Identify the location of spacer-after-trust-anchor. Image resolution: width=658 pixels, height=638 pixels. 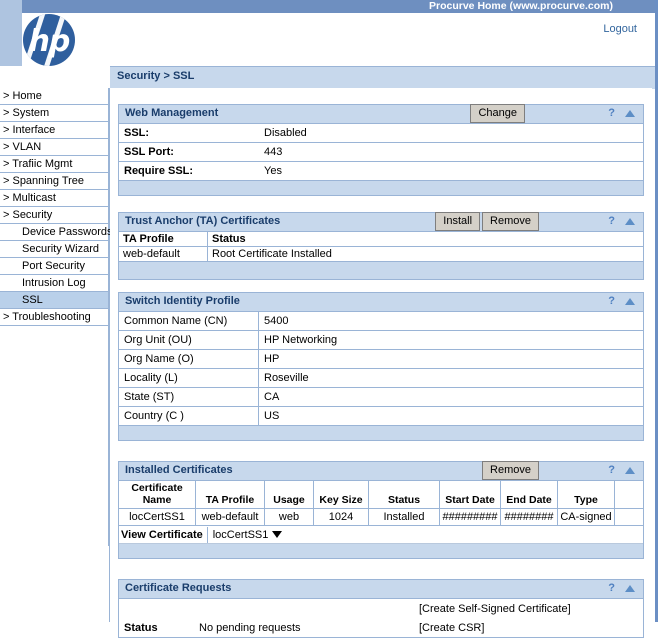
(381, 286).